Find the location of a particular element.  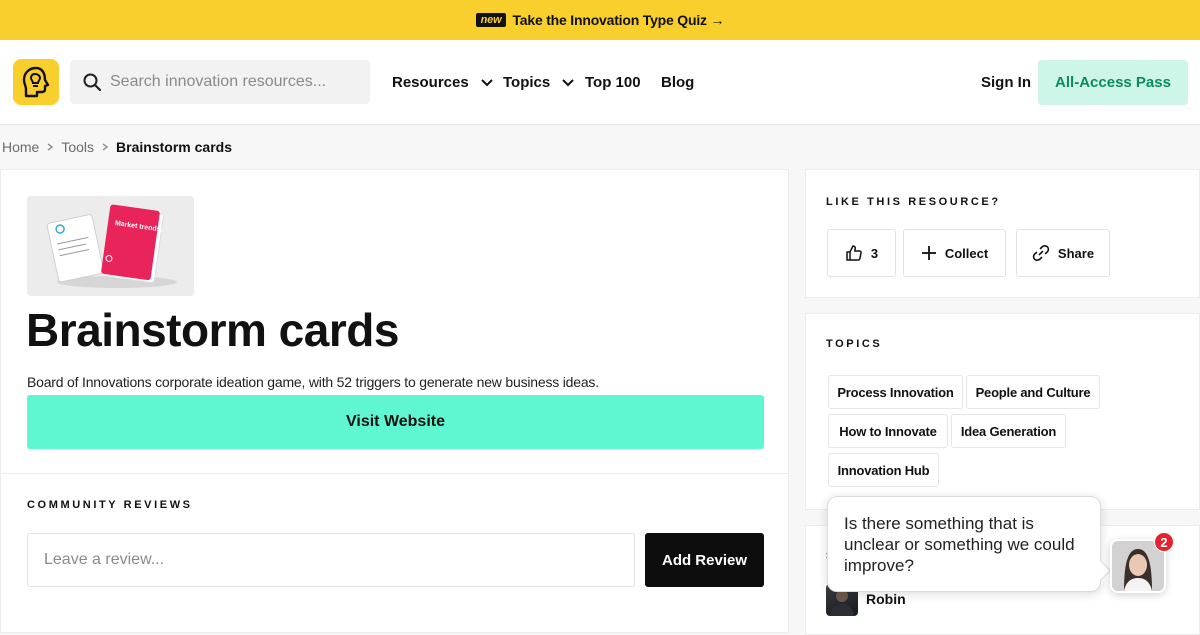

quiz-link: Take the Innovation Type Quiz → is located at coordinates (618, 20).